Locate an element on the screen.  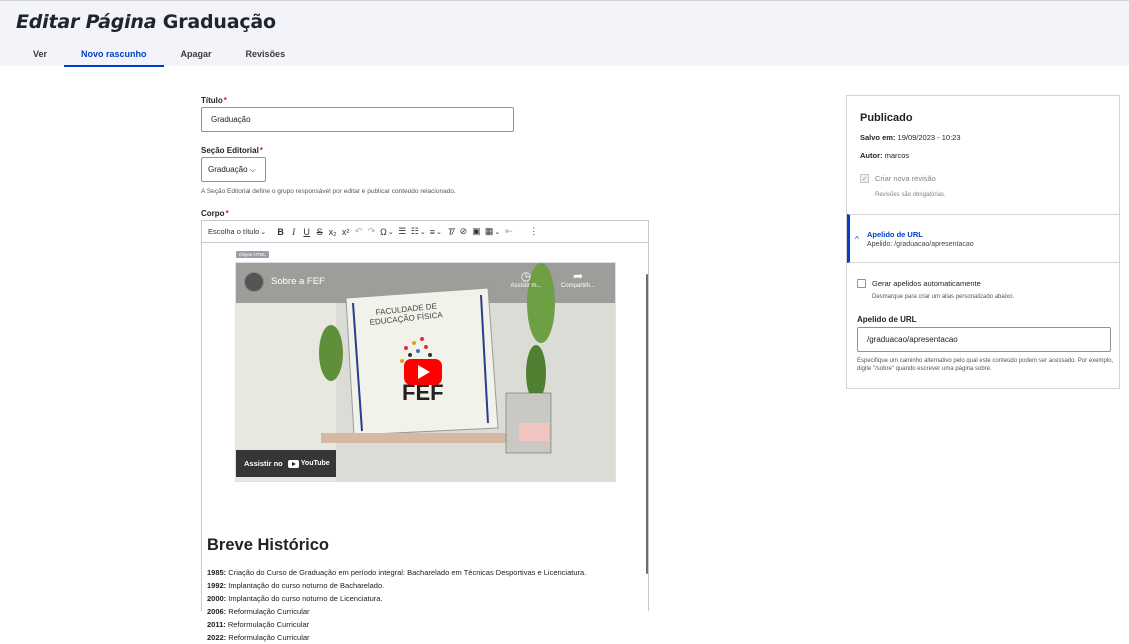
url-alias-title: Apelido de URL is located at coordinates (895, 234).